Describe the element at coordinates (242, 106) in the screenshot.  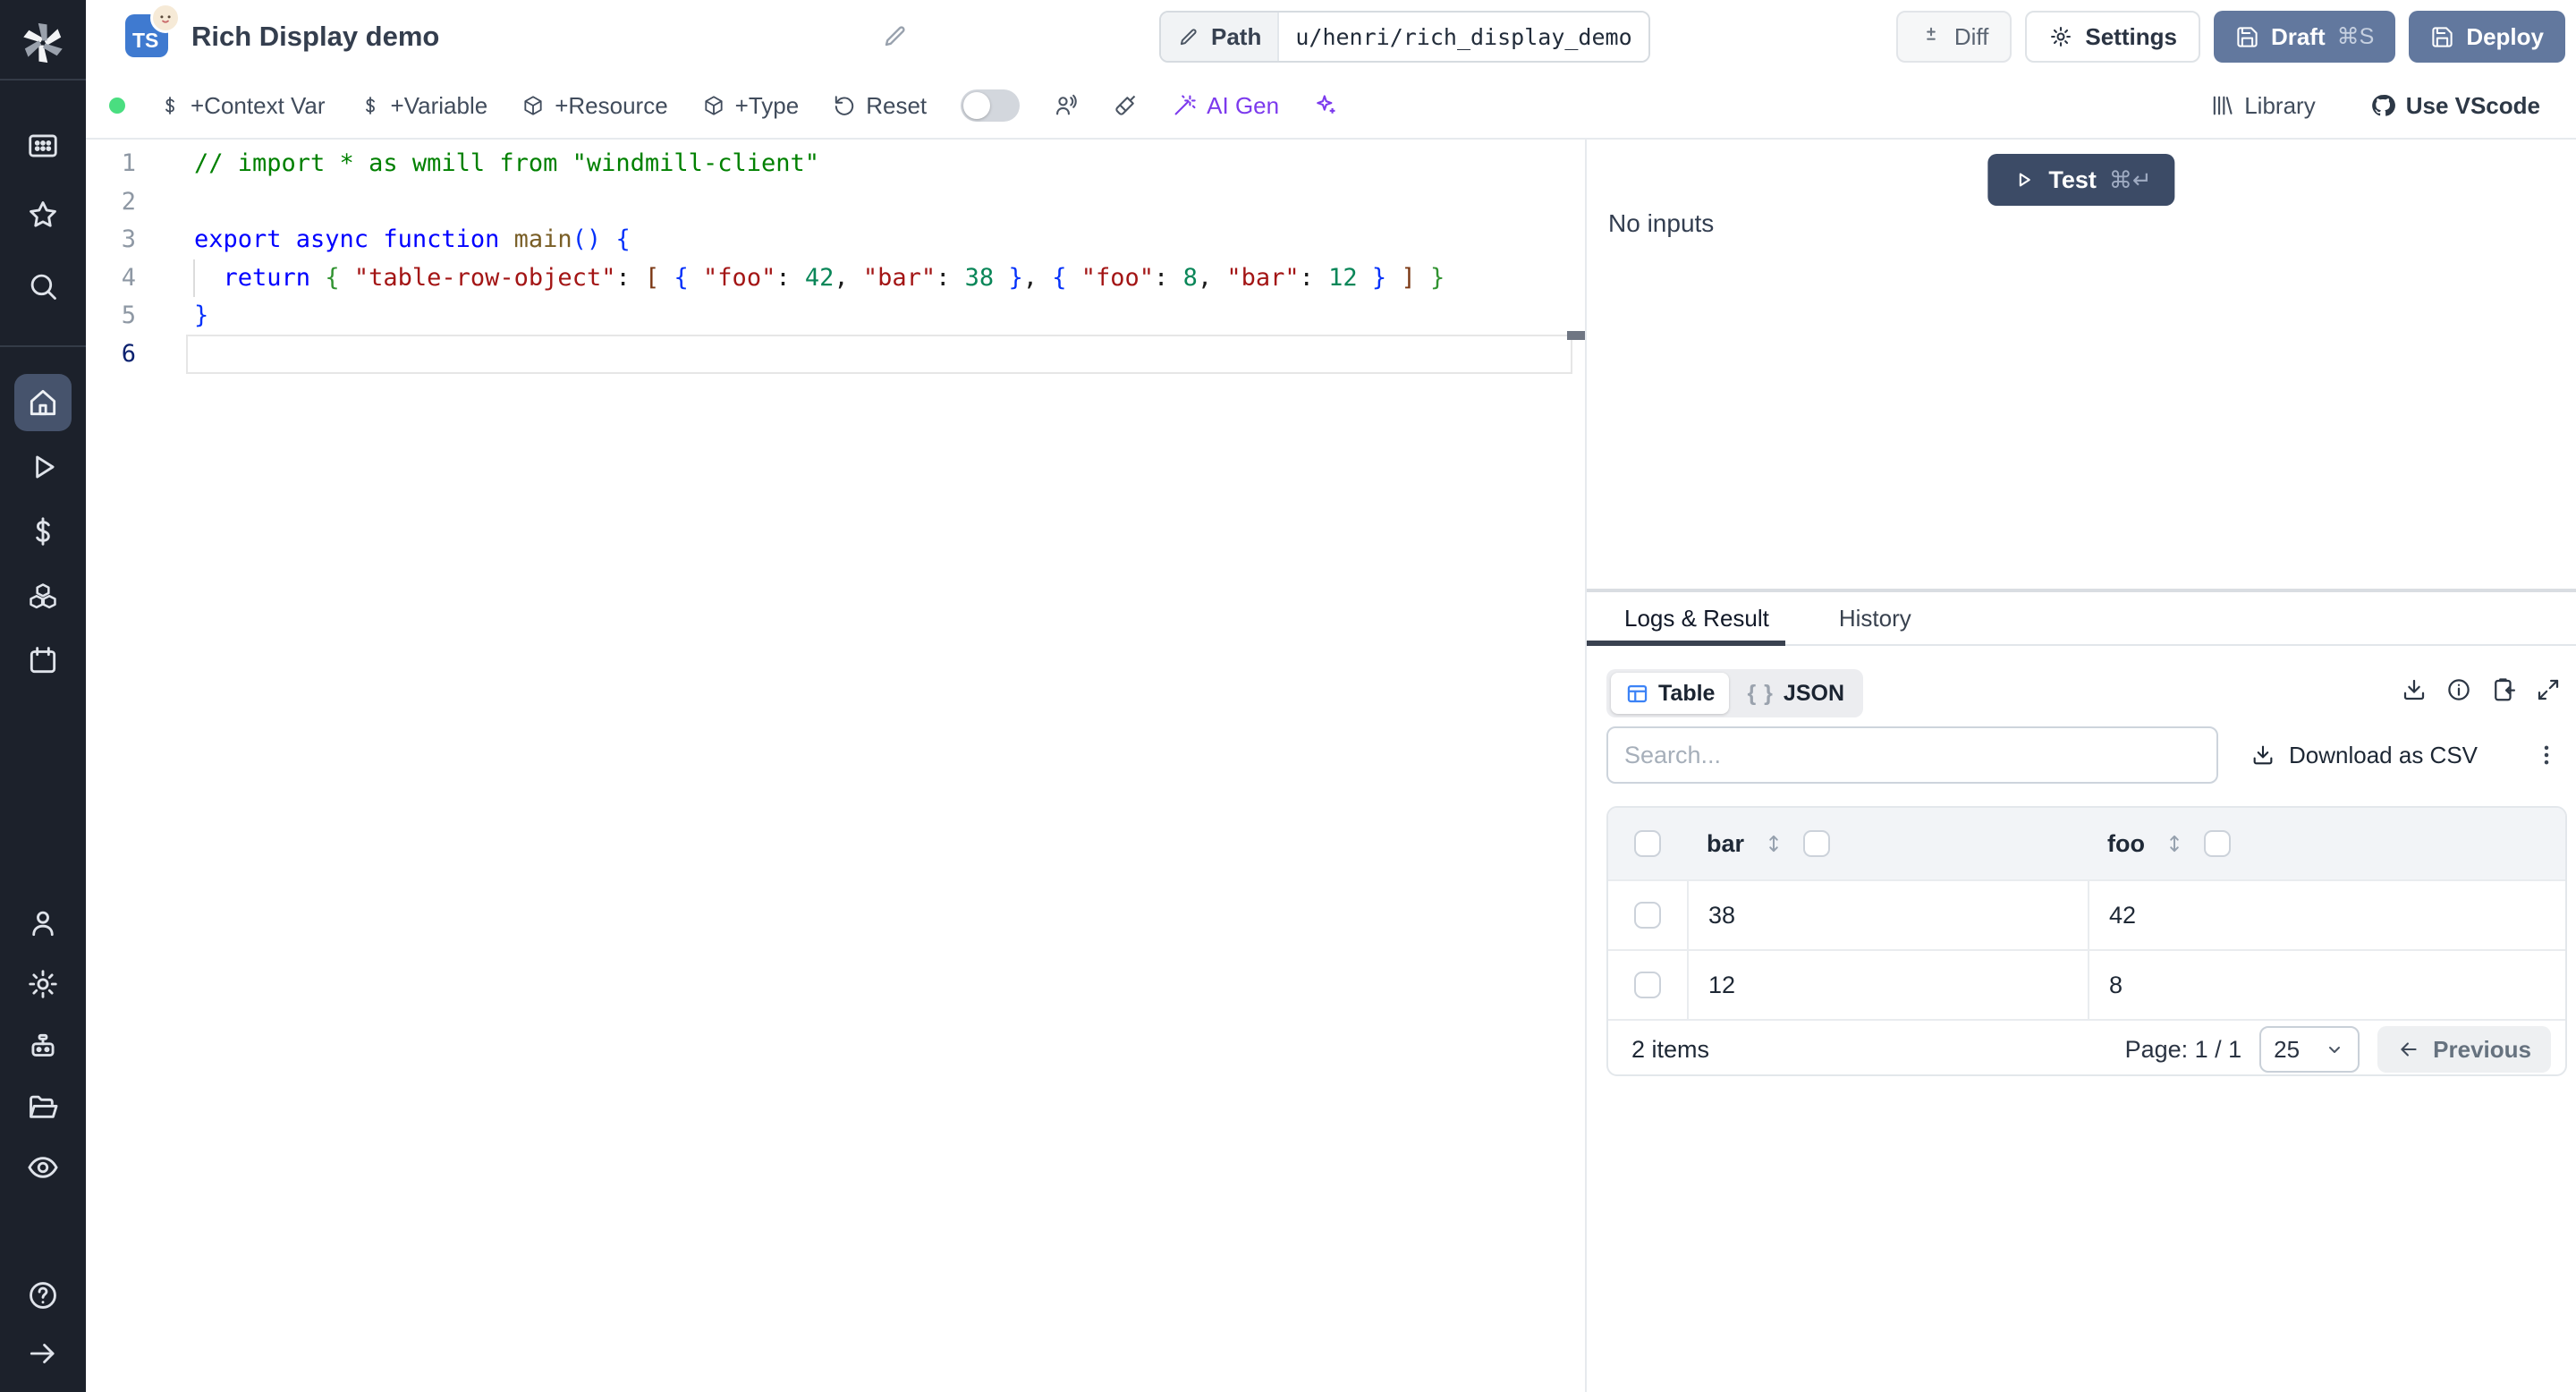
I see `add-context-var-button: +Context Var` at that location.